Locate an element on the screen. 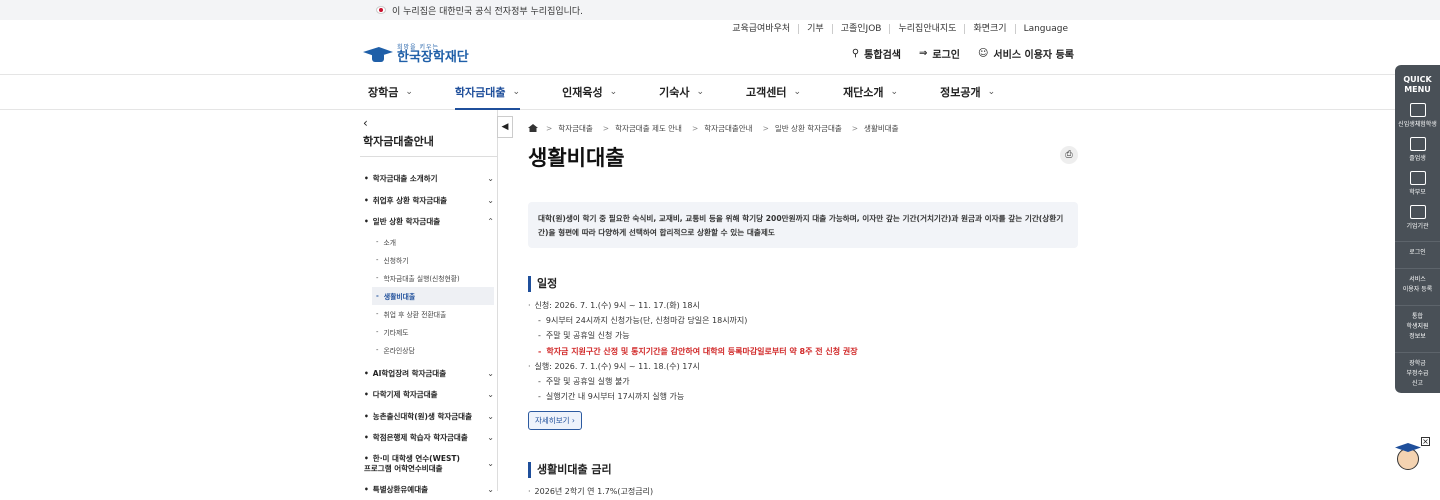 Image resolution: width=1440 pixels, height=500 pixels. search-icon: ⚲ is located at coordinates (855, 53).